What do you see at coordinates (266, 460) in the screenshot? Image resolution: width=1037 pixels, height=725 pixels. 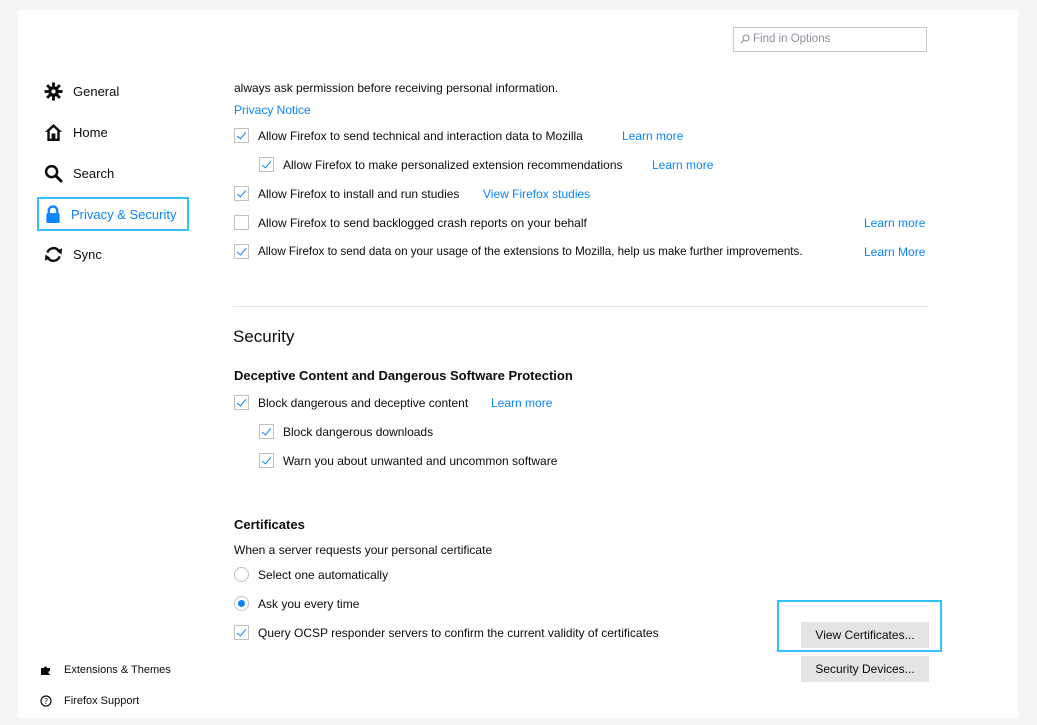 I see `warn-unwanted-checkbox` at bounding box center [266, 460].